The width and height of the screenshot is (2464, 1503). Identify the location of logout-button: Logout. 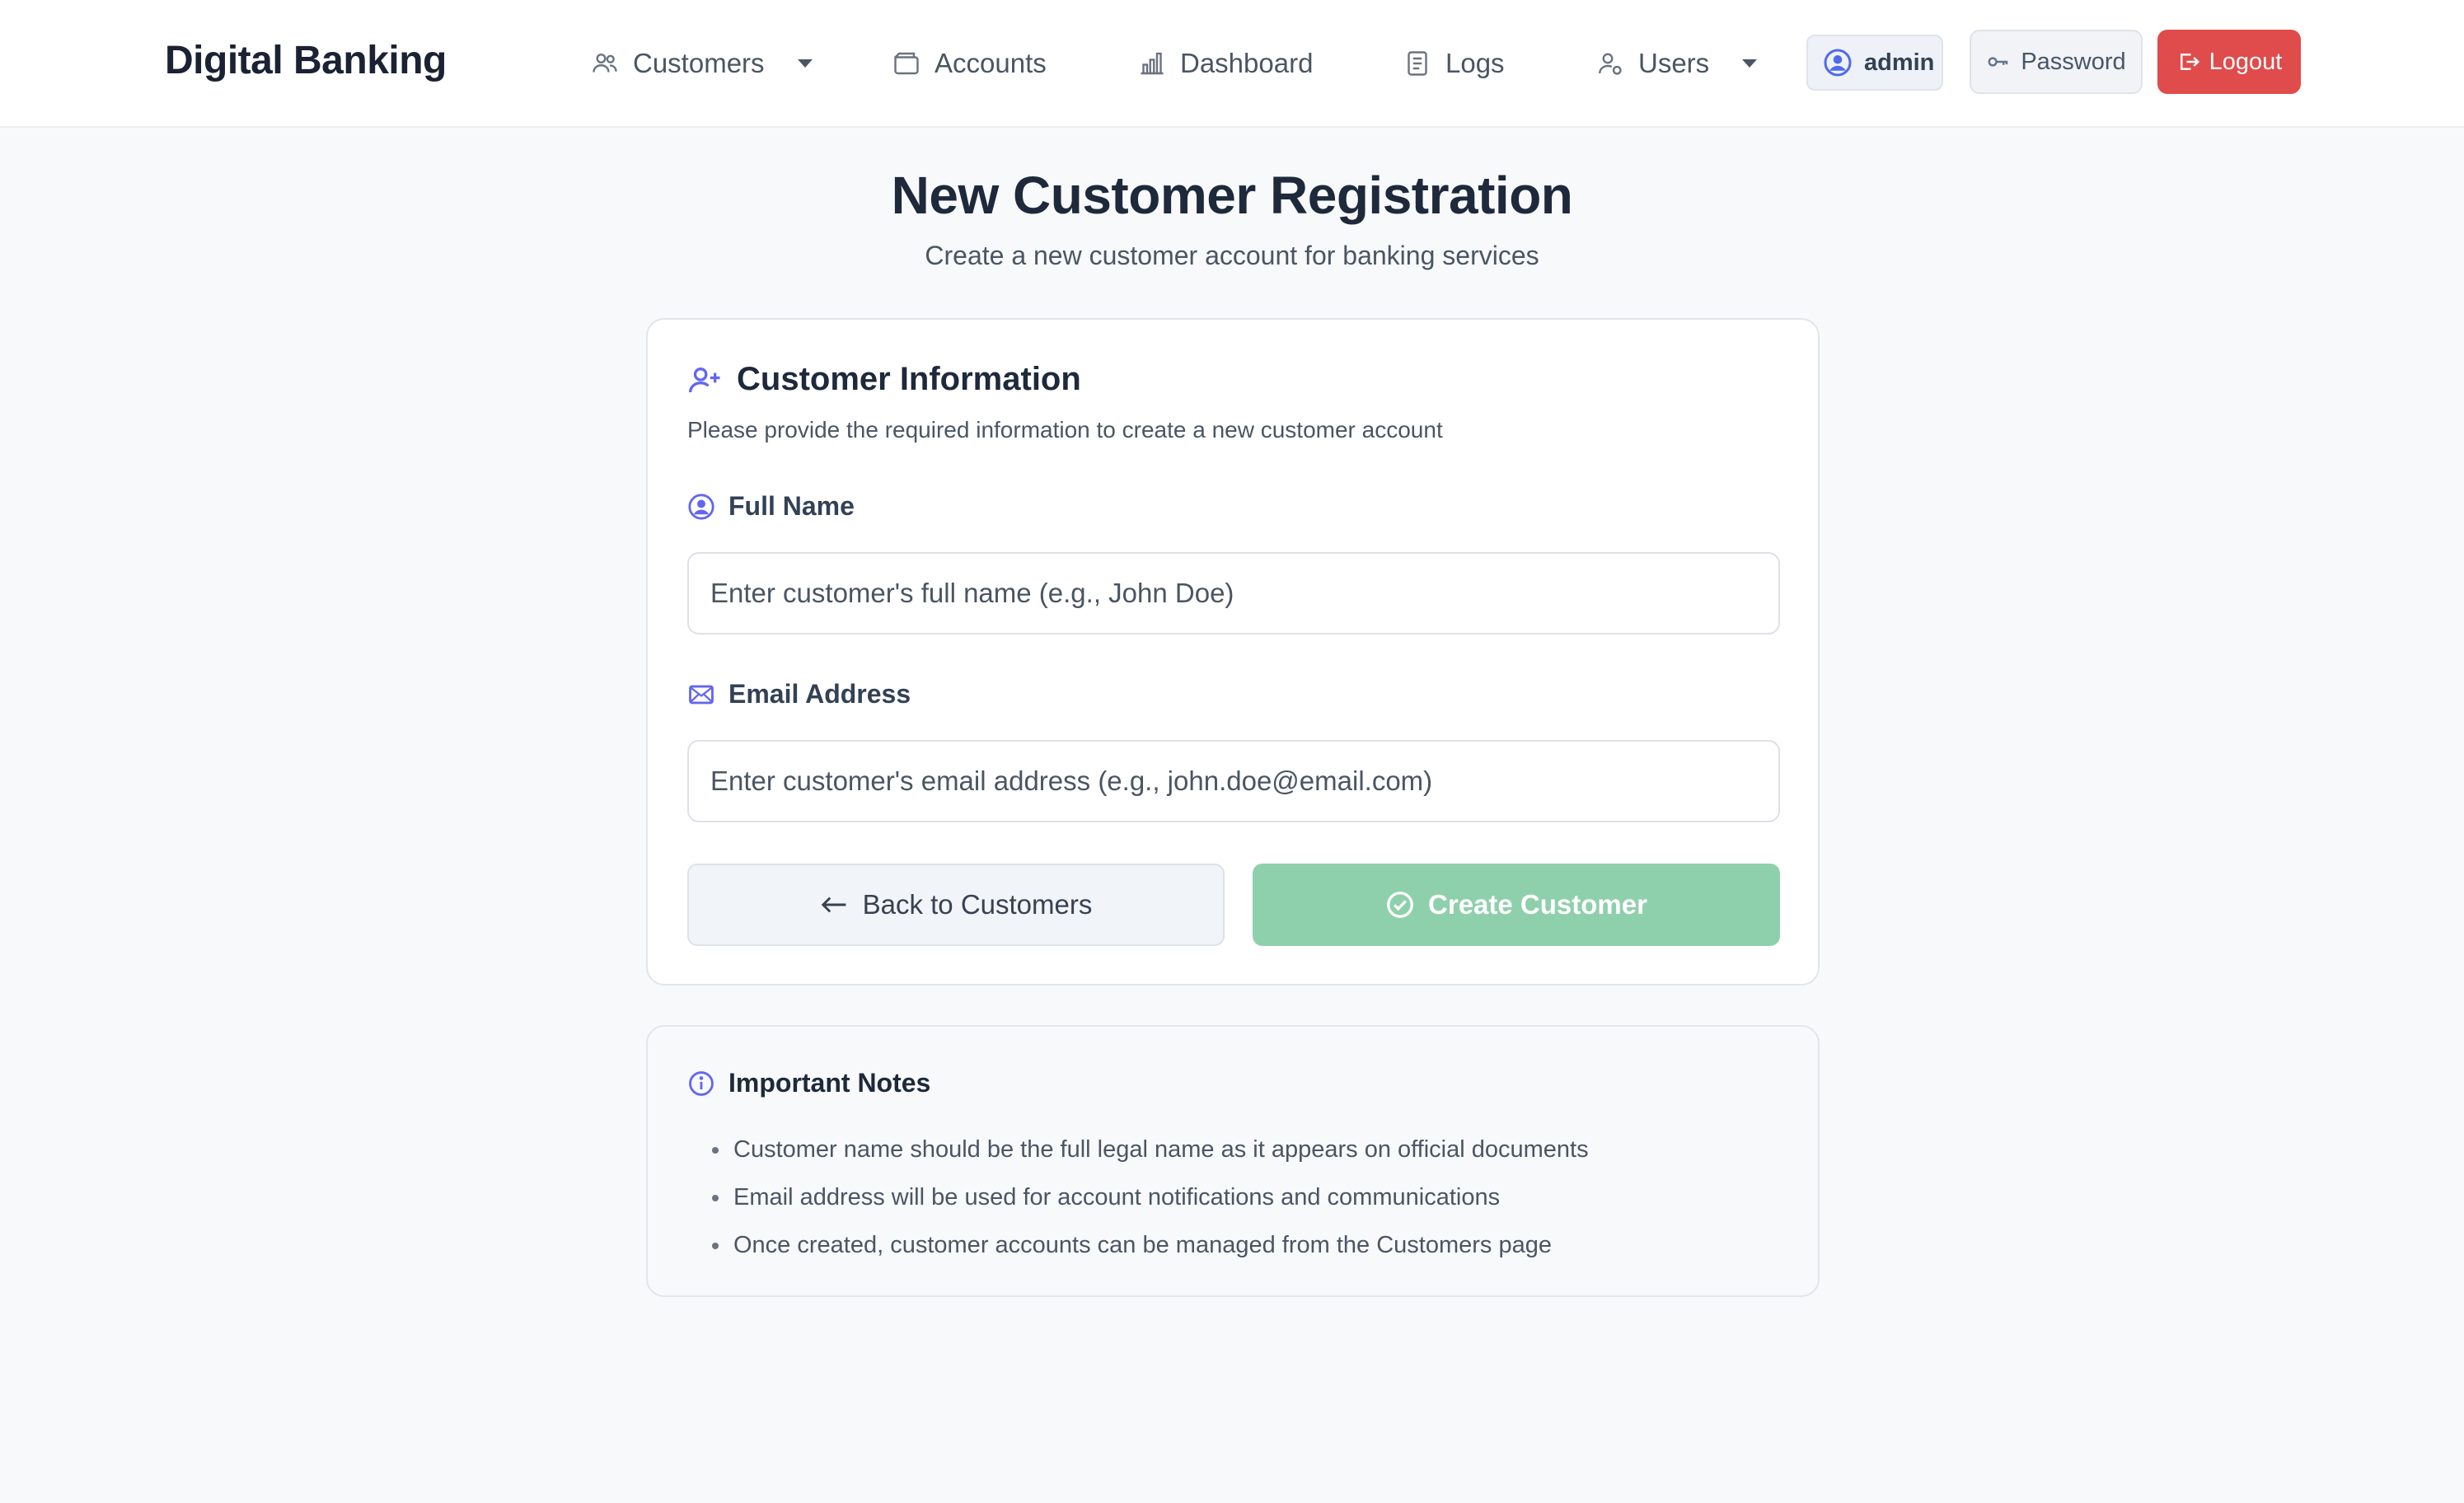
(2229, 62).